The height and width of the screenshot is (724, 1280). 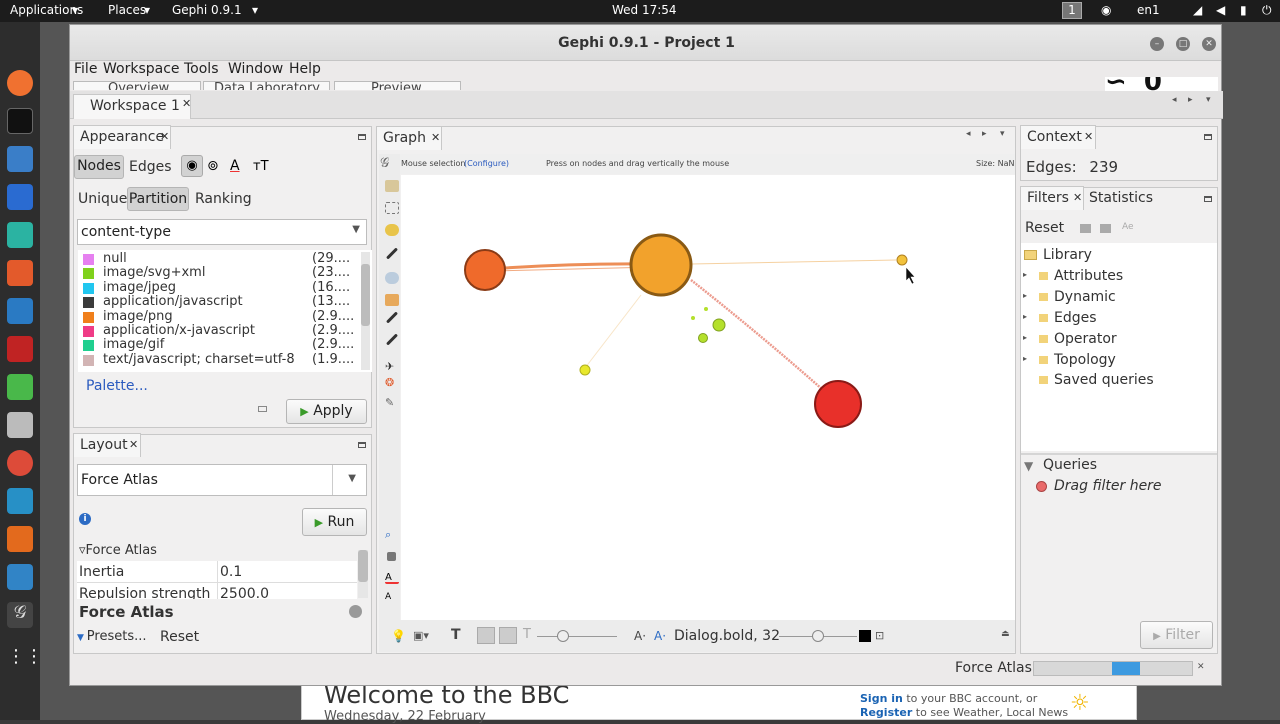 I want to click on tab-unique: Unique, so click(x=102, y=199).